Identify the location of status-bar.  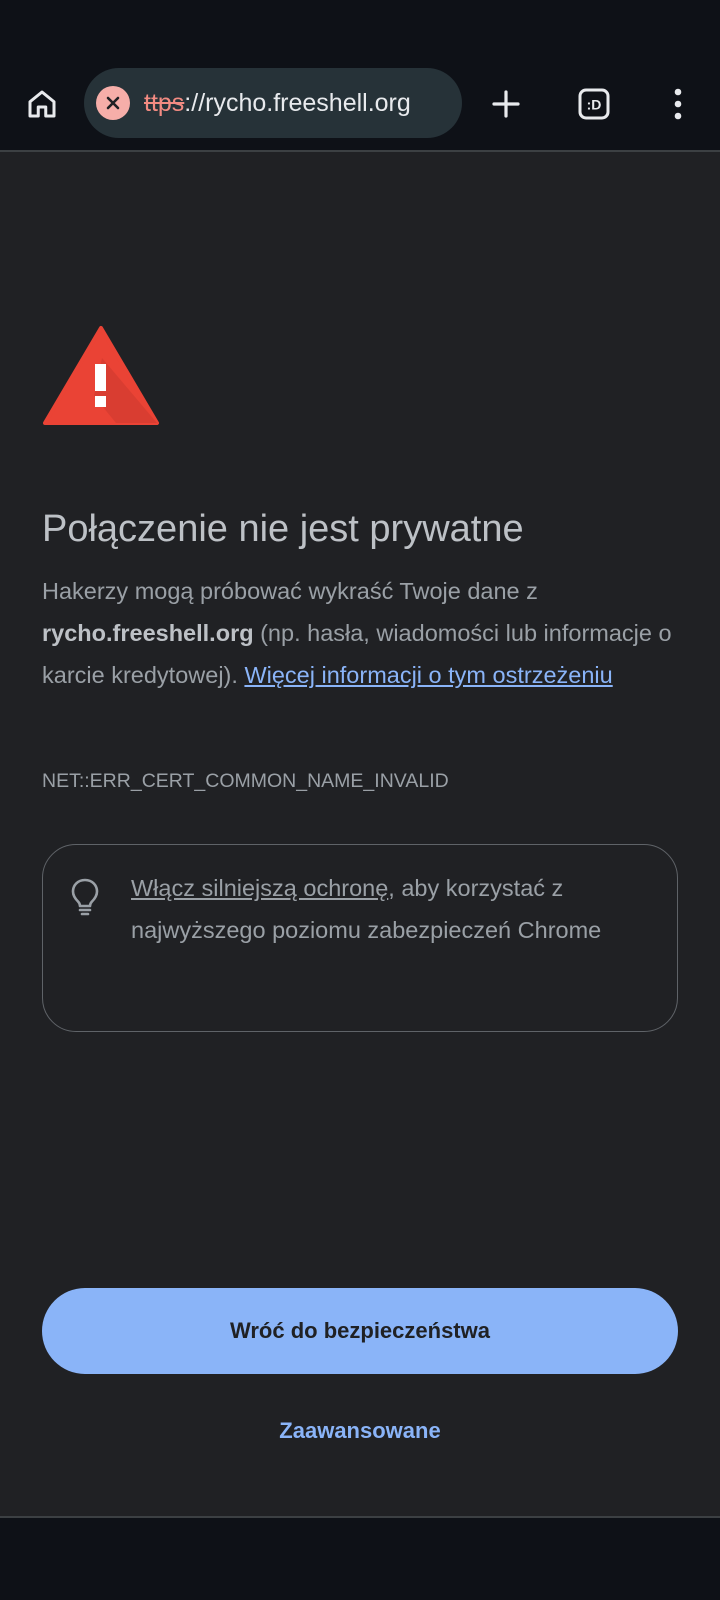
(360, 30).